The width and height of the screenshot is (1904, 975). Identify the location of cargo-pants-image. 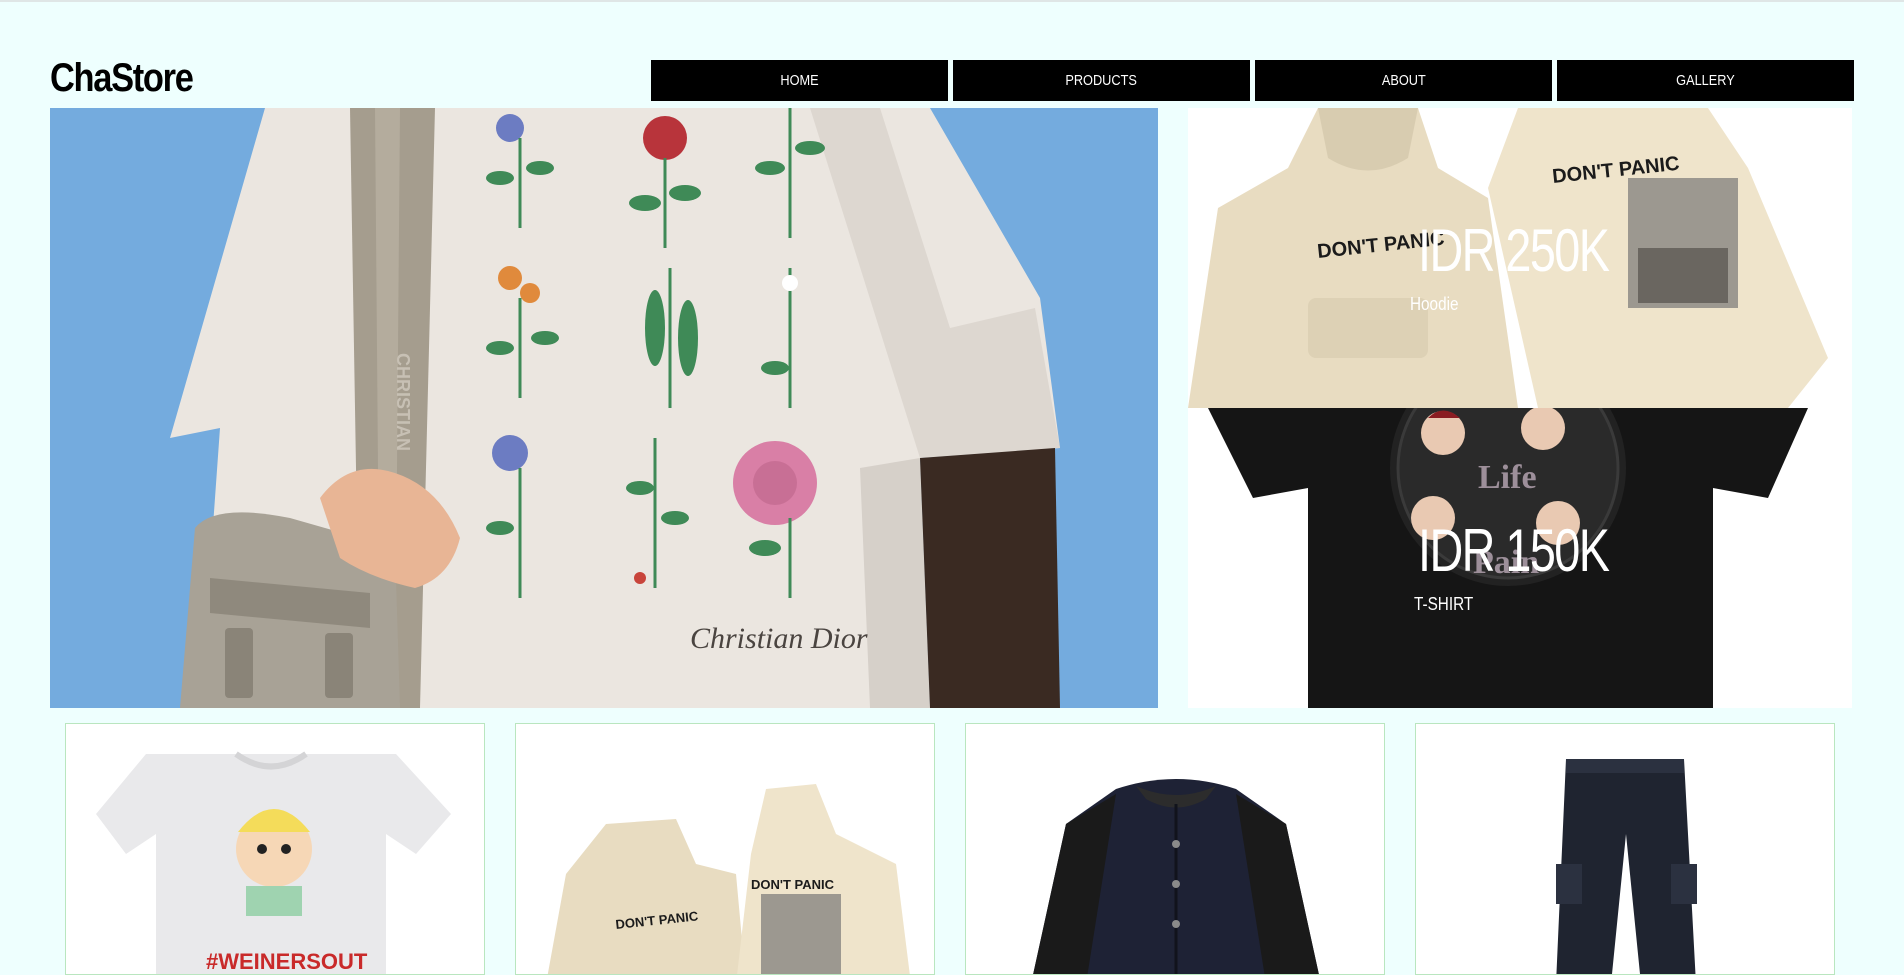
(1625, 849).